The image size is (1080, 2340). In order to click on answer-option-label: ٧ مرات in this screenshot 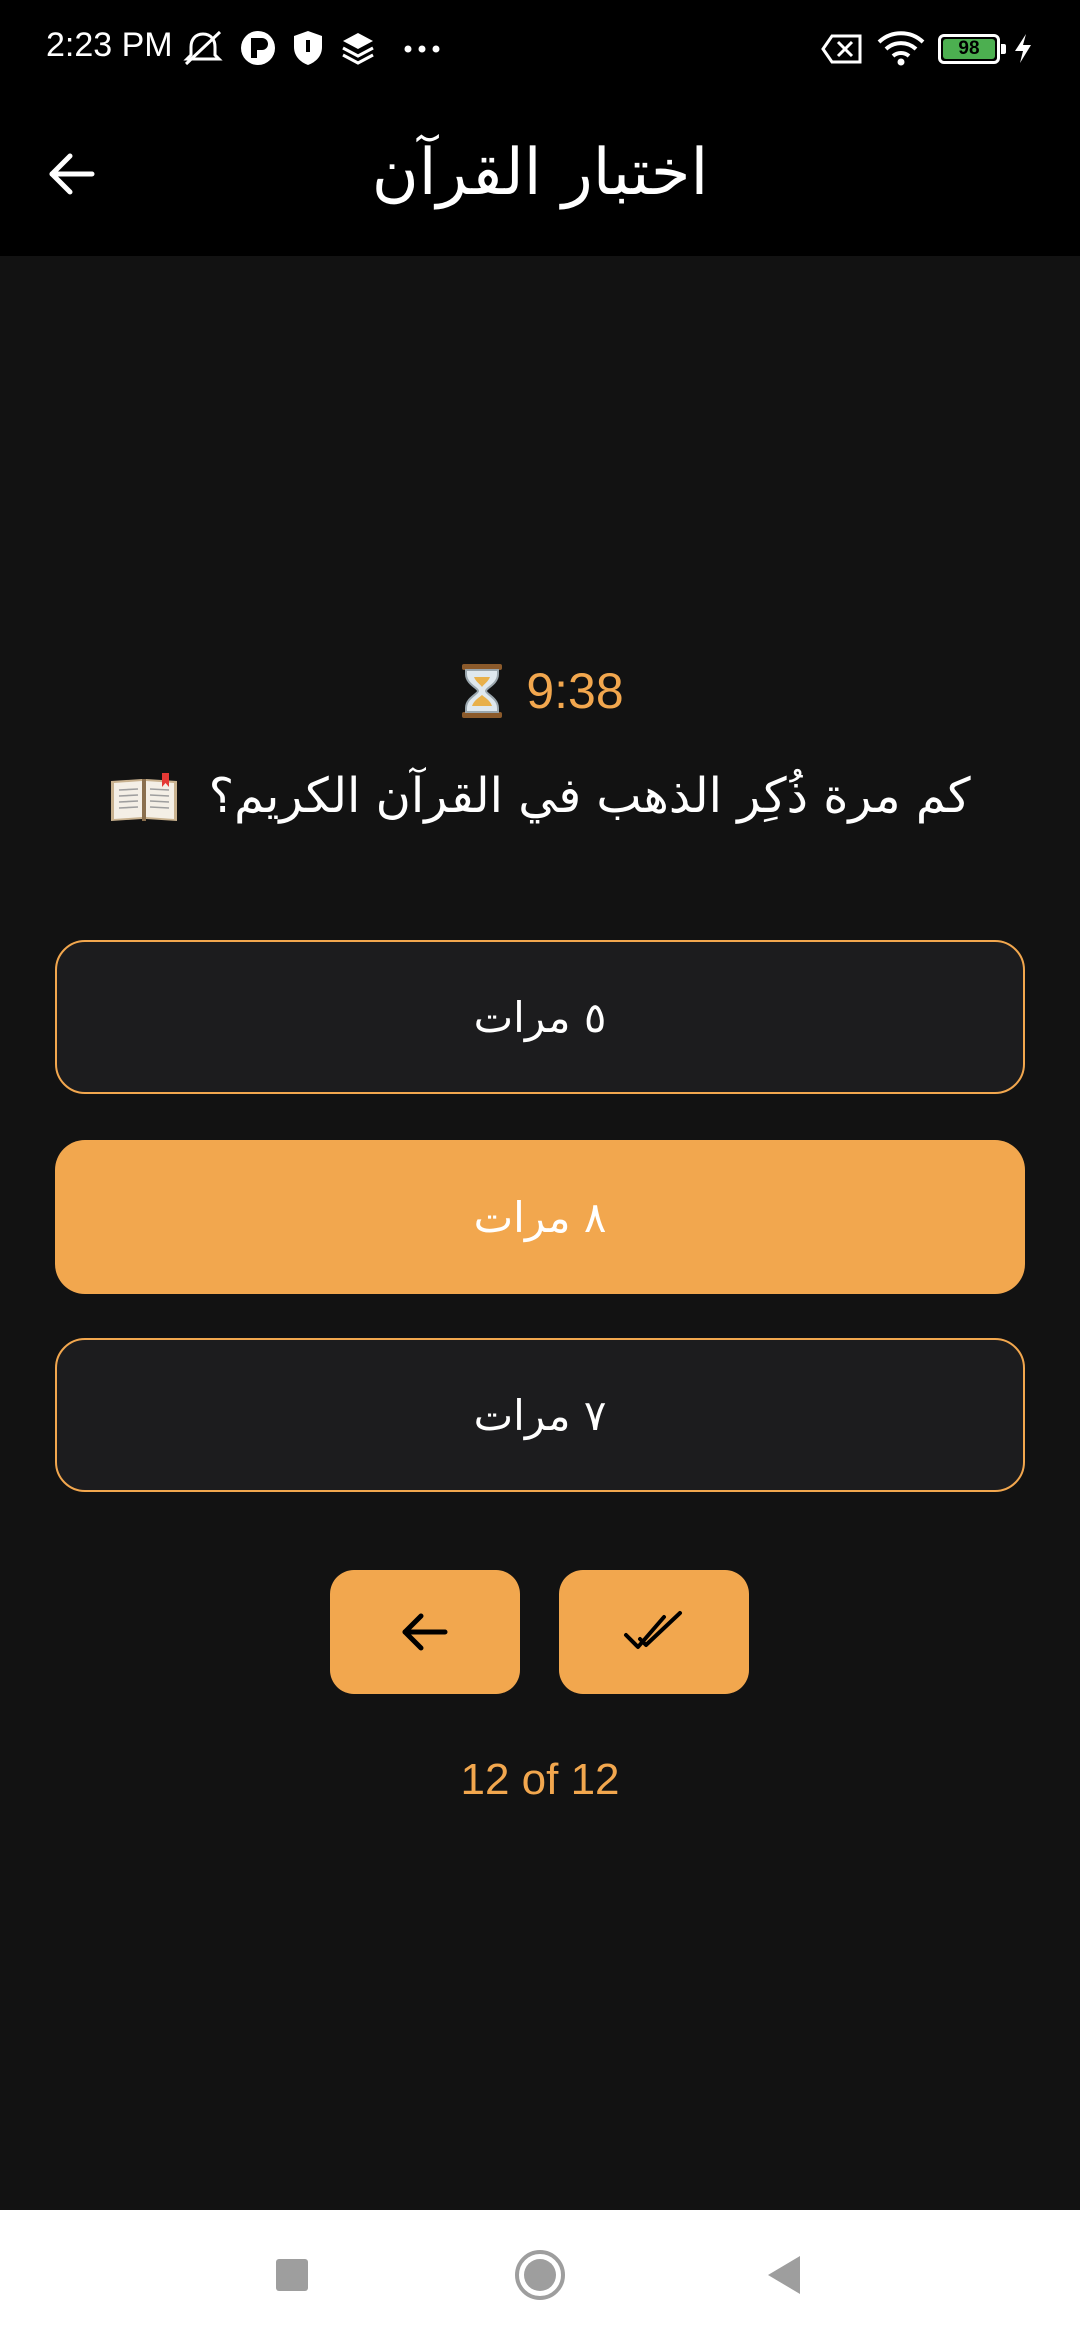, I will do `click(540, 1415)`.